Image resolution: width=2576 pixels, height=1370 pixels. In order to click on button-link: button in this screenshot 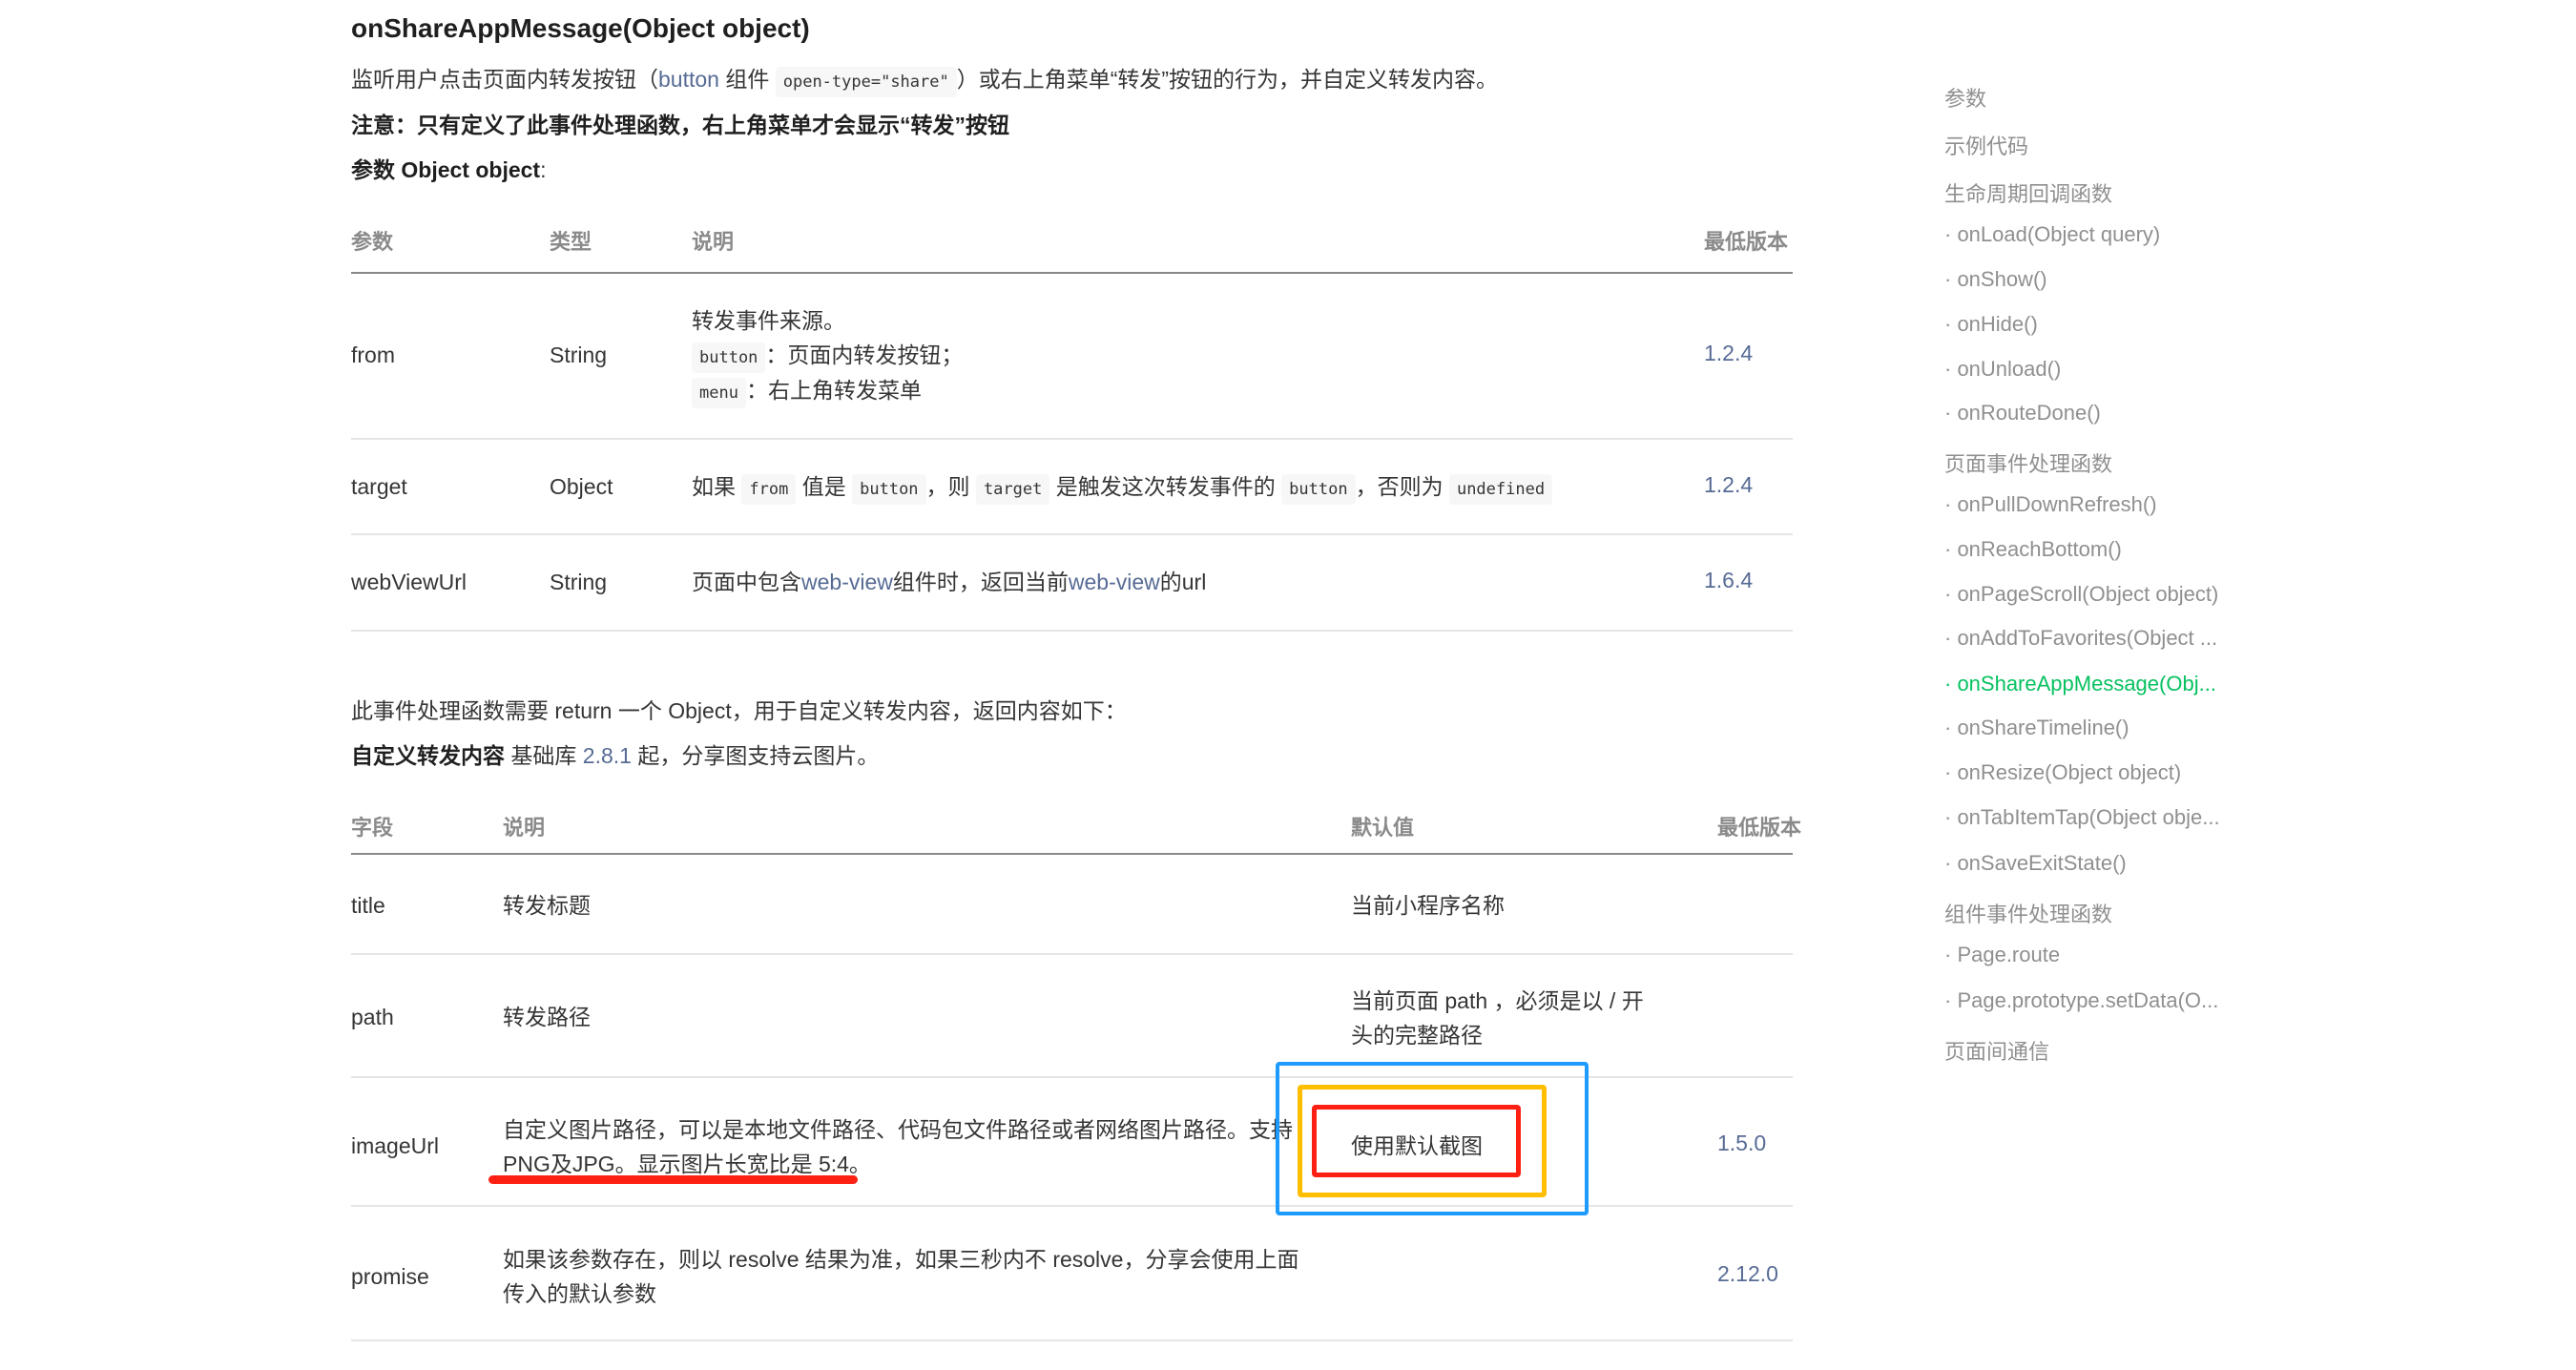, I will do `click(688, 79)`.